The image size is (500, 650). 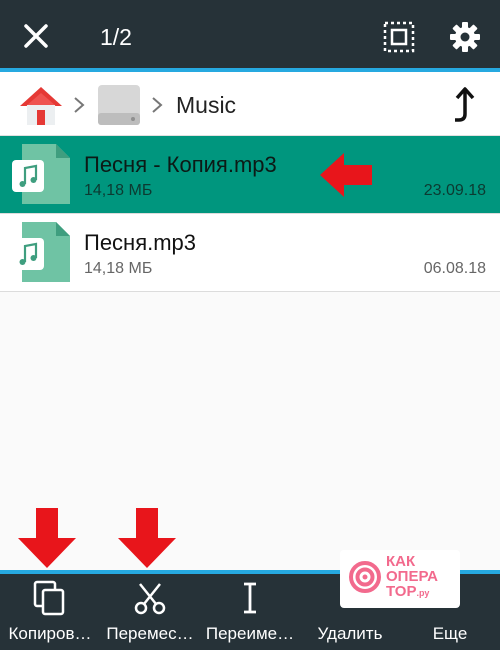 I want to click on logo-text: КАК ОПЕРА ТОР.ру, so click(x=412, y=577).